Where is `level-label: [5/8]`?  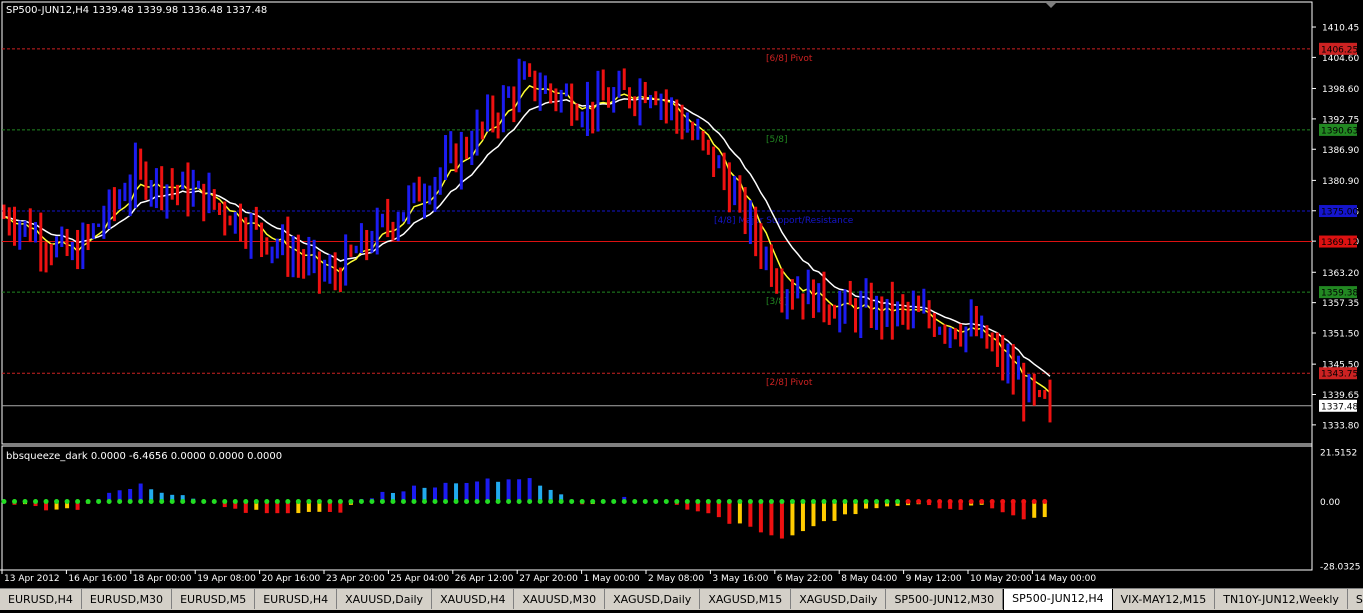 level-label: [5/8] is located at coordinates (777, 140).